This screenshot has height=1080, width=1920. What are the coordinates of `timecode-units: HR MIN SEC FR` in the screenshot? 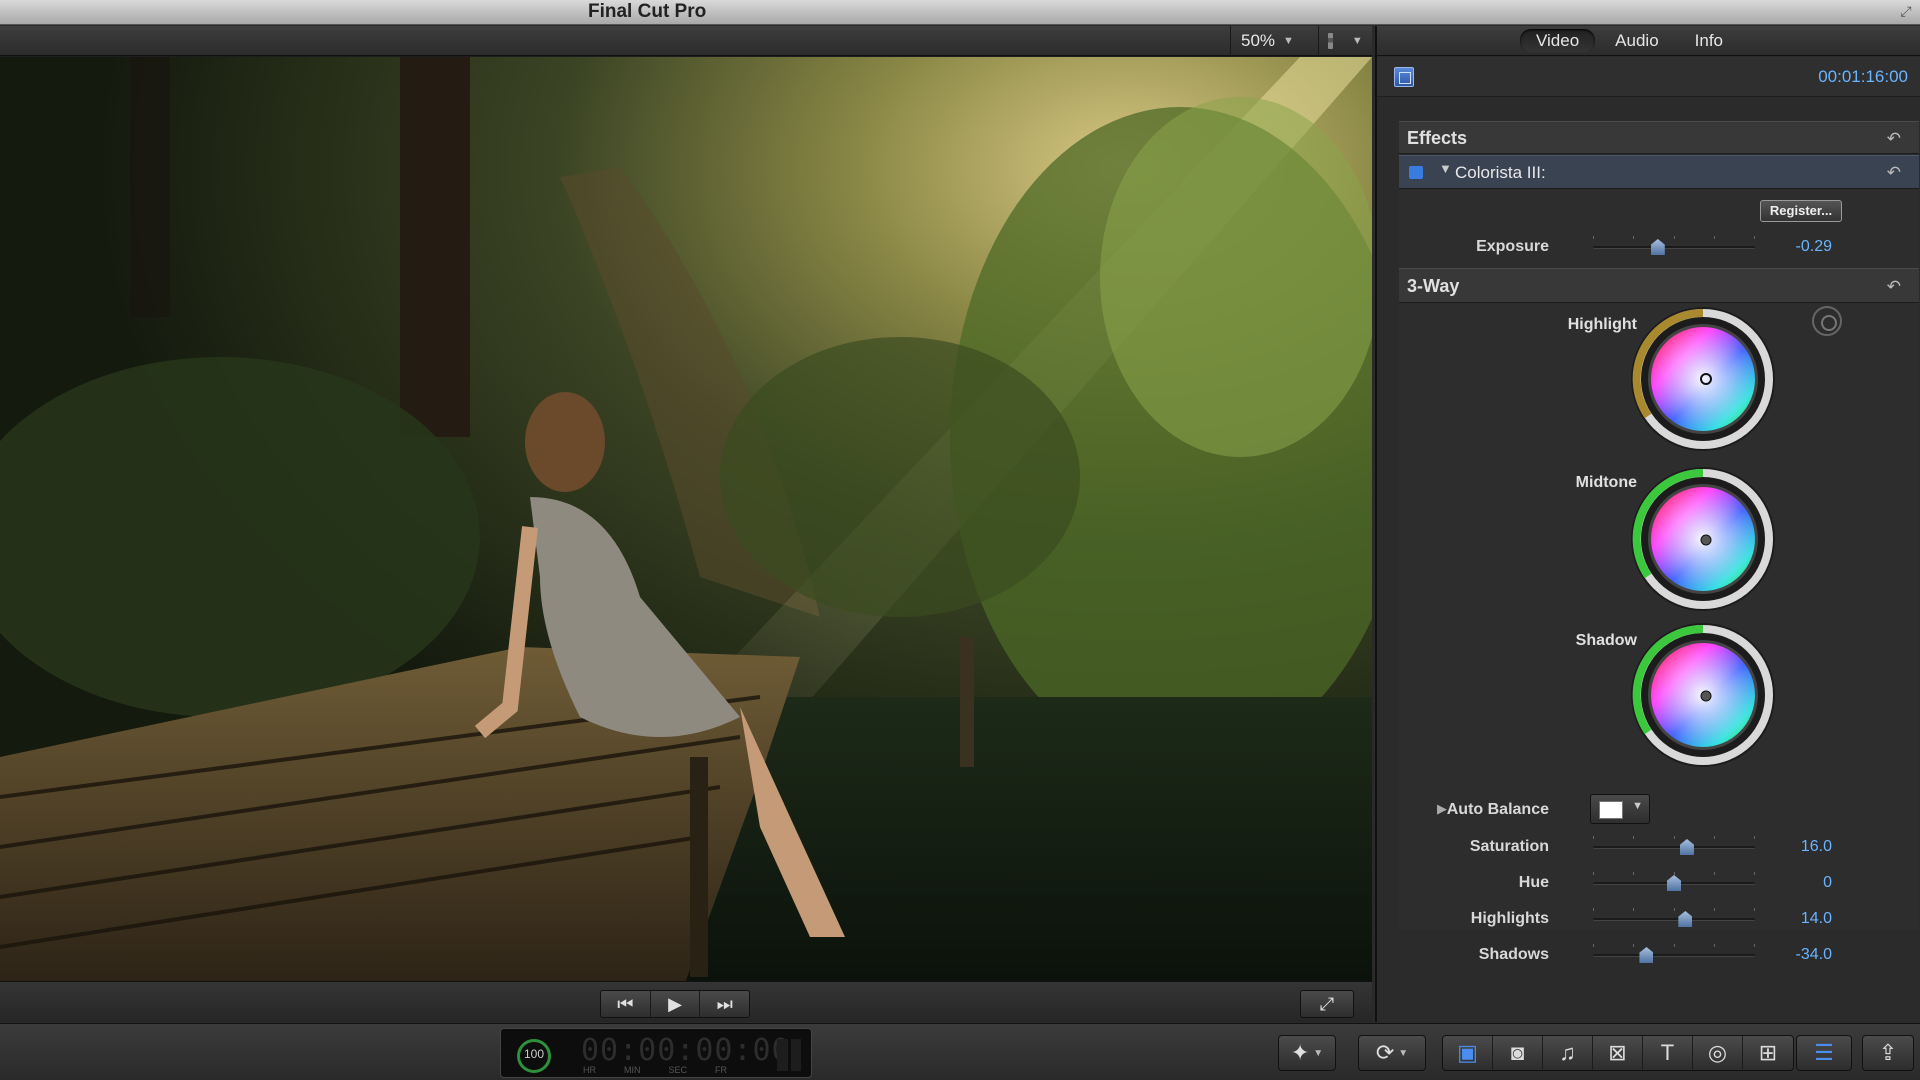 It's located at (655, 1070).